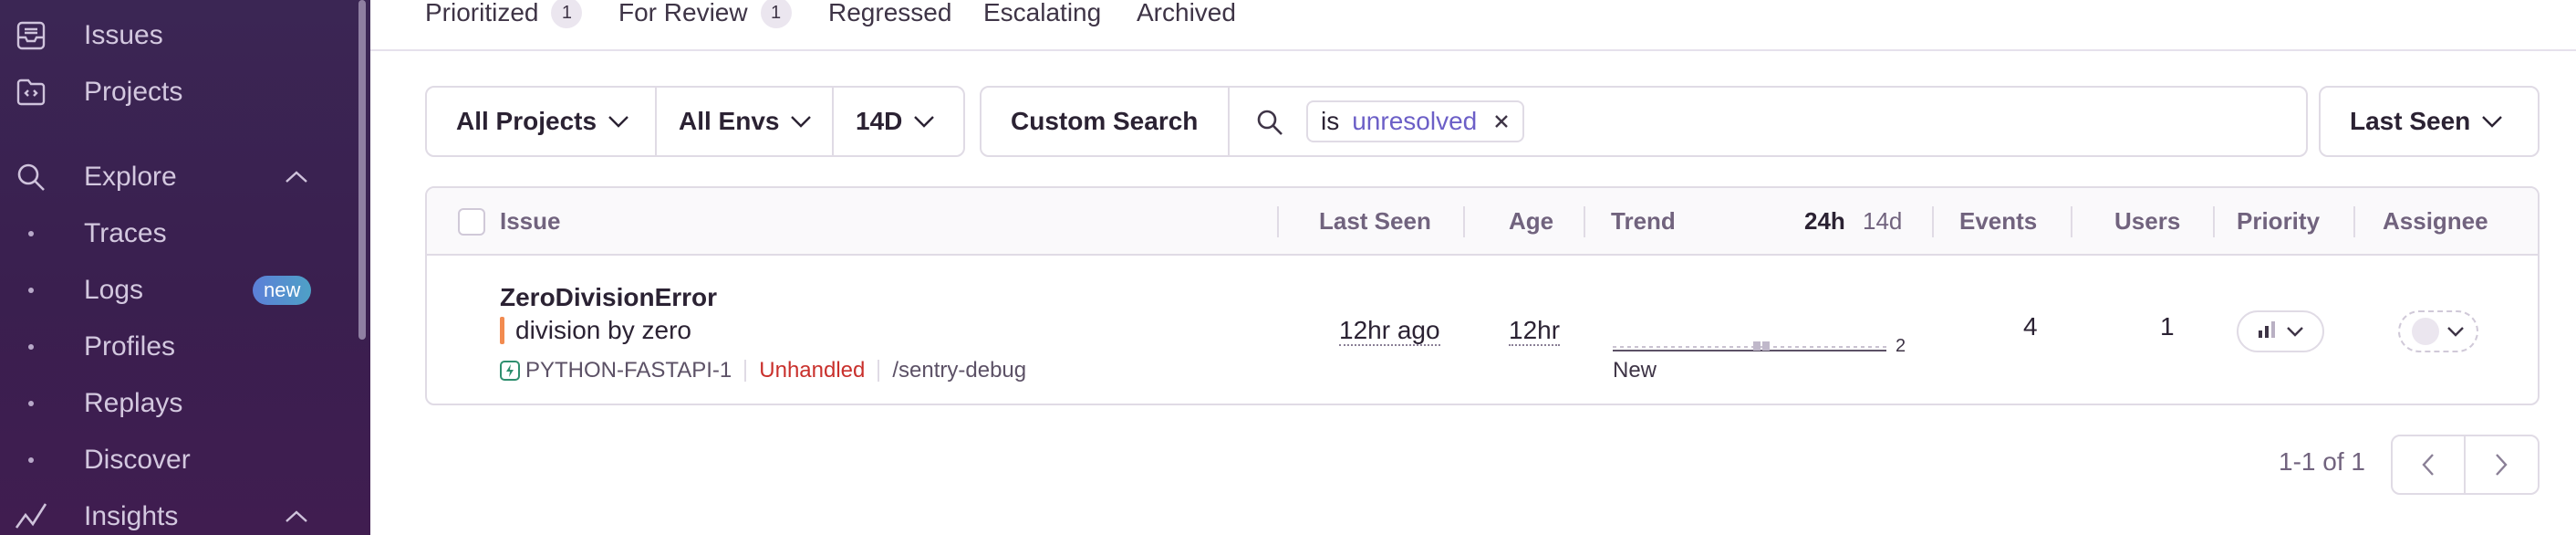 This screenshot has height=535, width=2576. What do you see at coordinates (1531, 221) in the screenshot?
I see `header-age: Age` at bounding box center [1531, 221].